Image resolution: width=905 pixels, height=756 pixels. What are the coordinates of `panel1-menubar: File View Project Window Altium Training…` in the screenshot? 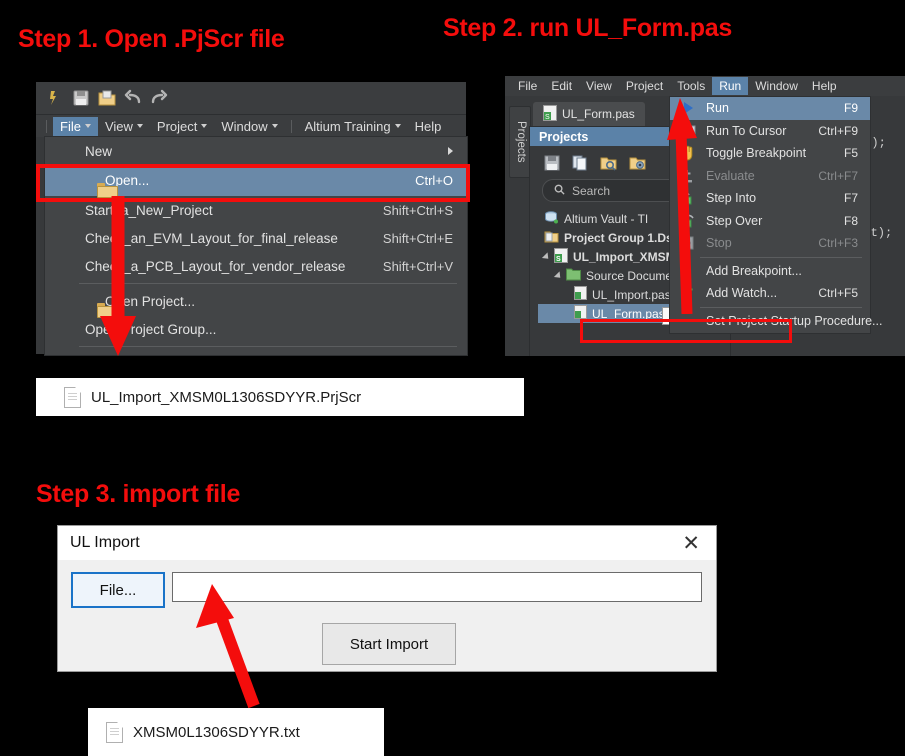 It's located at (251, 126).